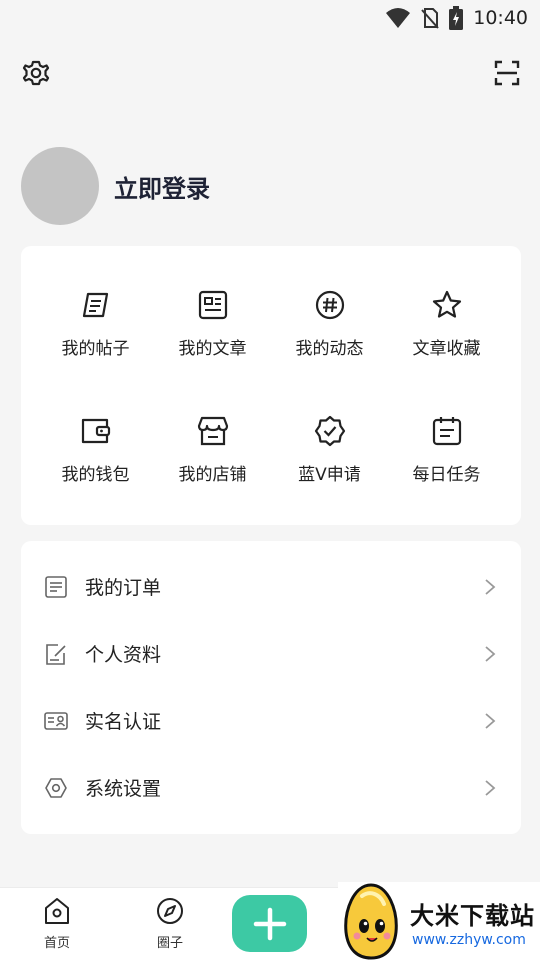  Describe the element at coordinates (212, 475) in the screenshot. I see `grid-label: 我的店铺` at that location.